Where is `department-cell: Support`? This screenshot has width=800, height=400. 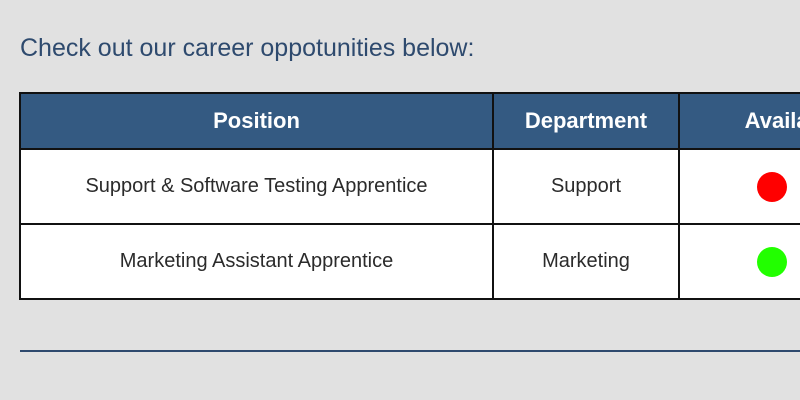
department-cell: Support is located at coordinates (586, 186).